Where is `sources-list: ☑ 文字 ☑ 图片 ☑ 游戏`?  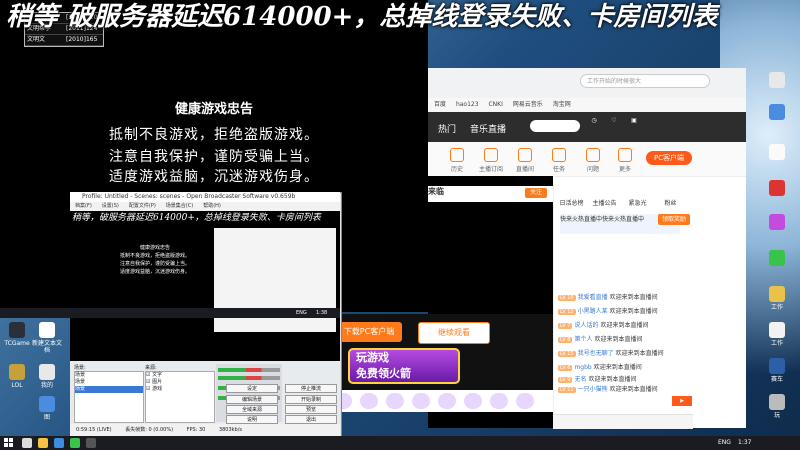
sources-list: ☑ 文字 ☑ 图片 ☑ 游戏 is located at coordinates (180, 397).